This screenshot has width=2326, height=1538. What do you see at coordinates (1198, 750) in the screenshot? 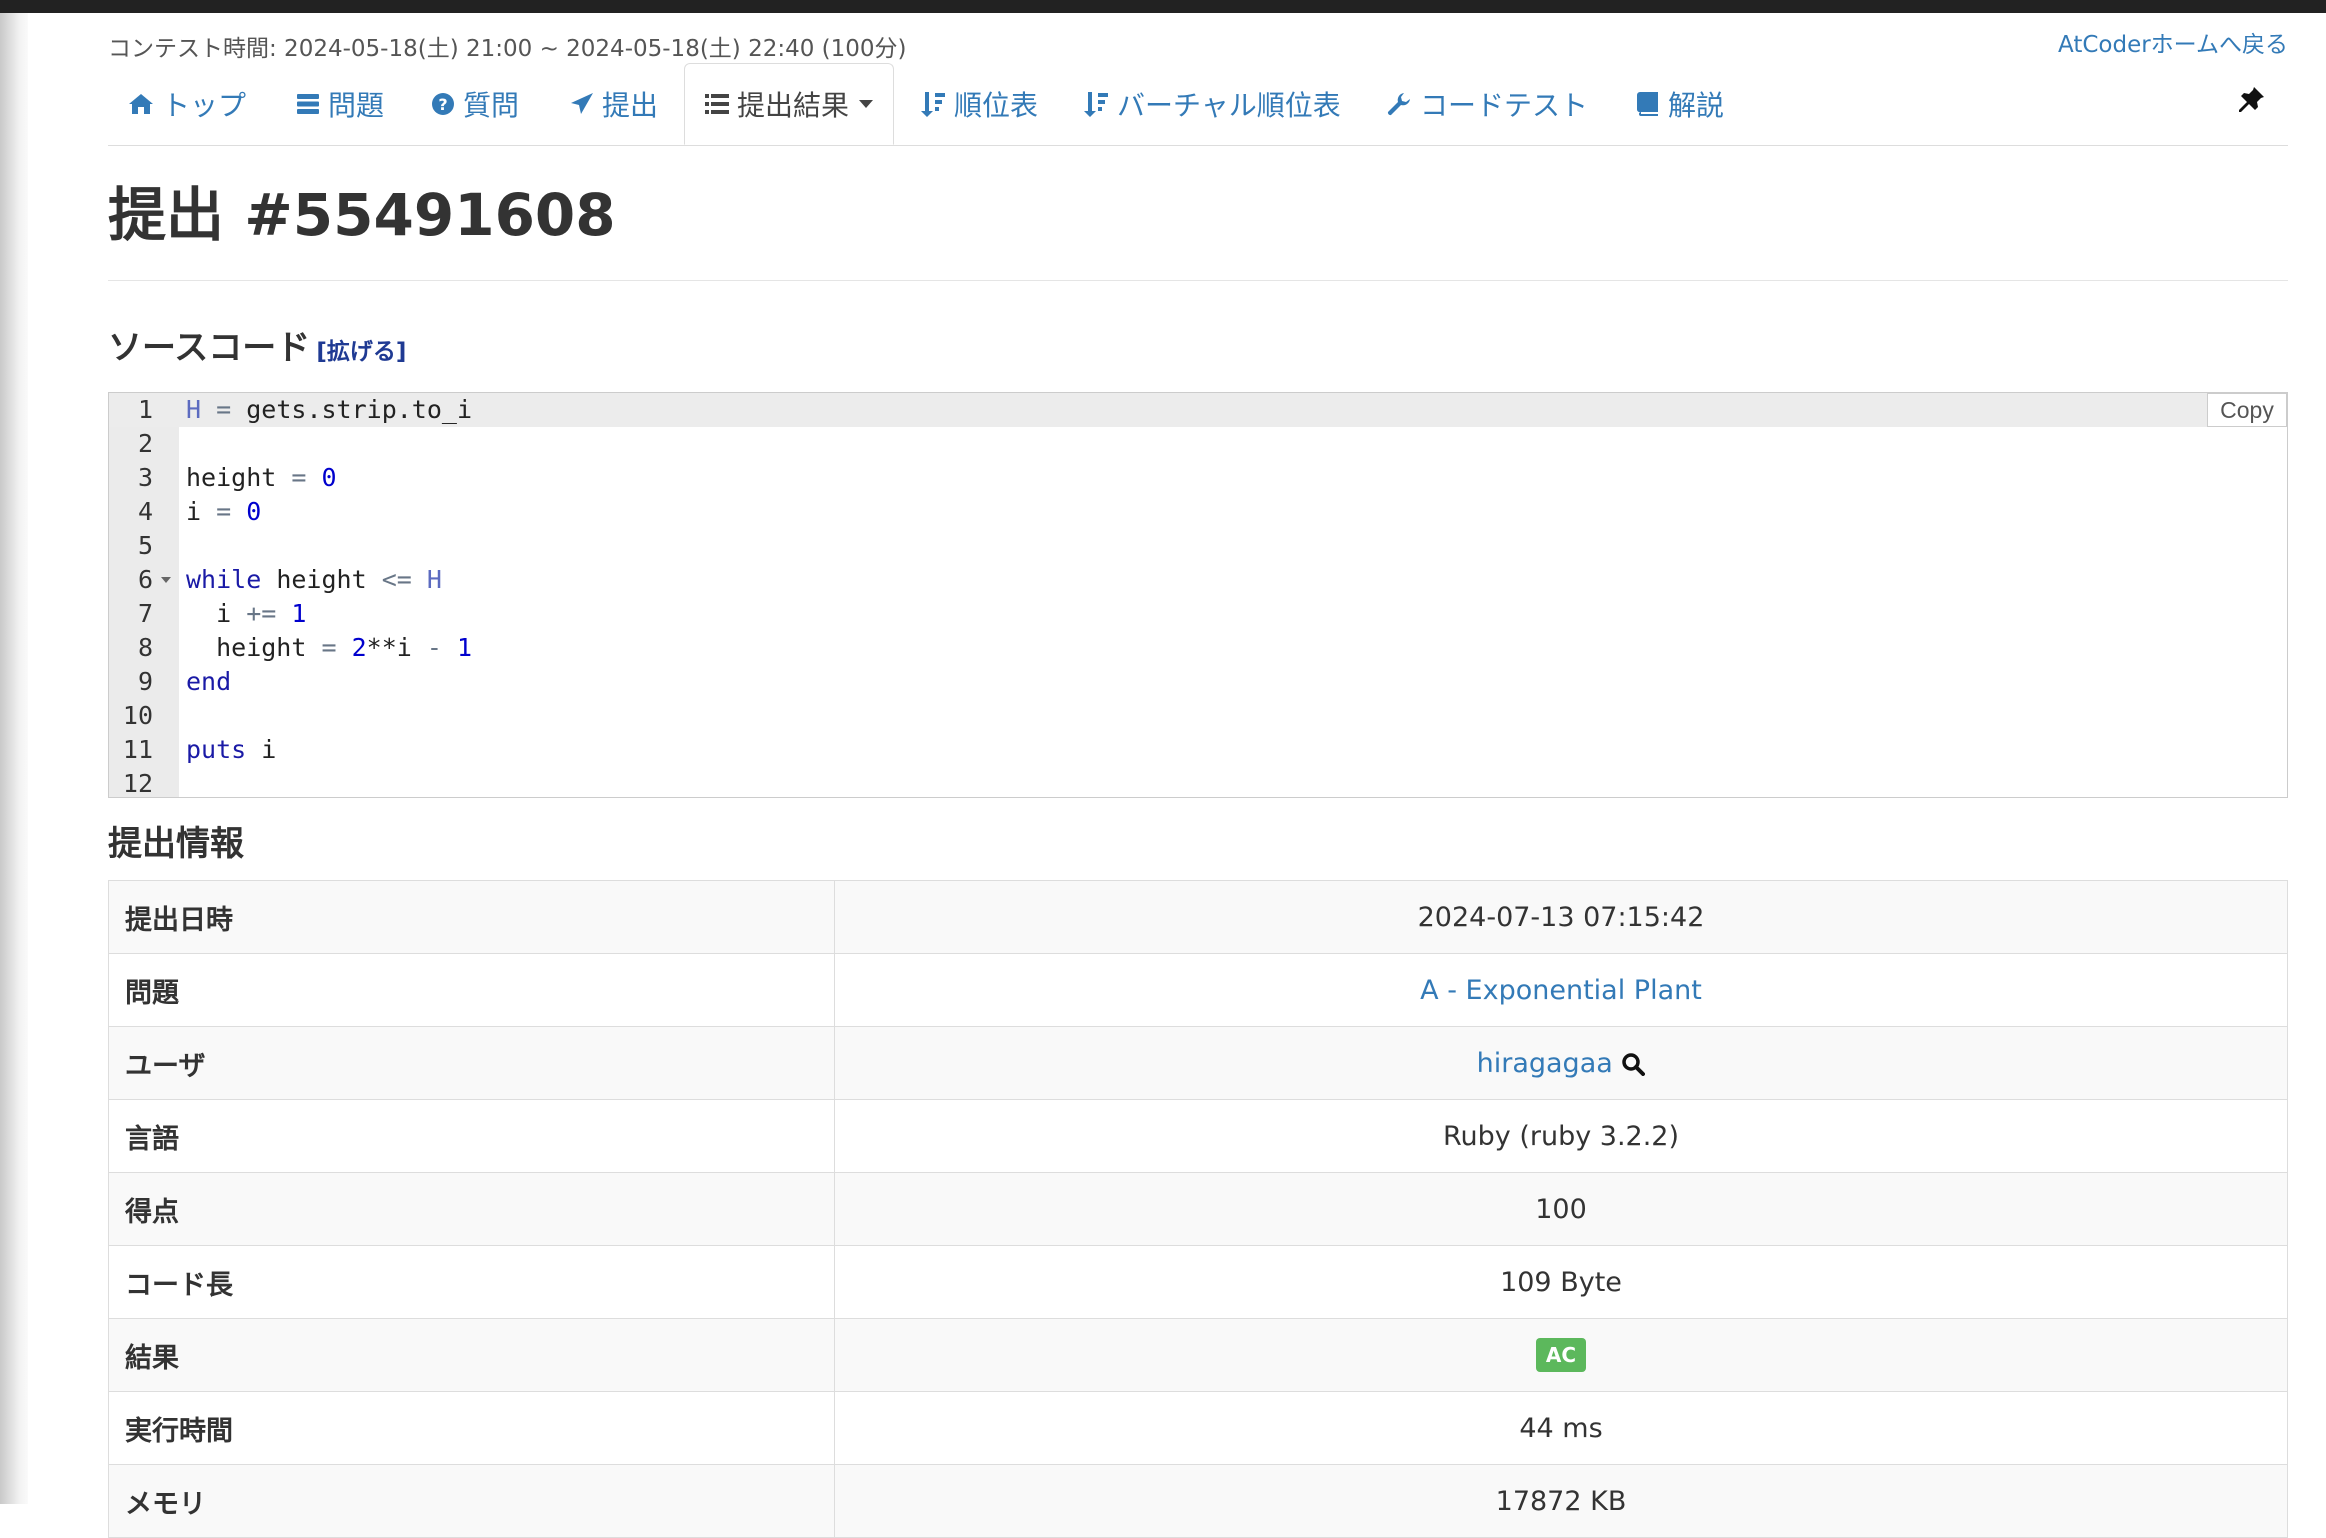
I see `code-line: 11 puts i` at bounding box center [1198, 750].